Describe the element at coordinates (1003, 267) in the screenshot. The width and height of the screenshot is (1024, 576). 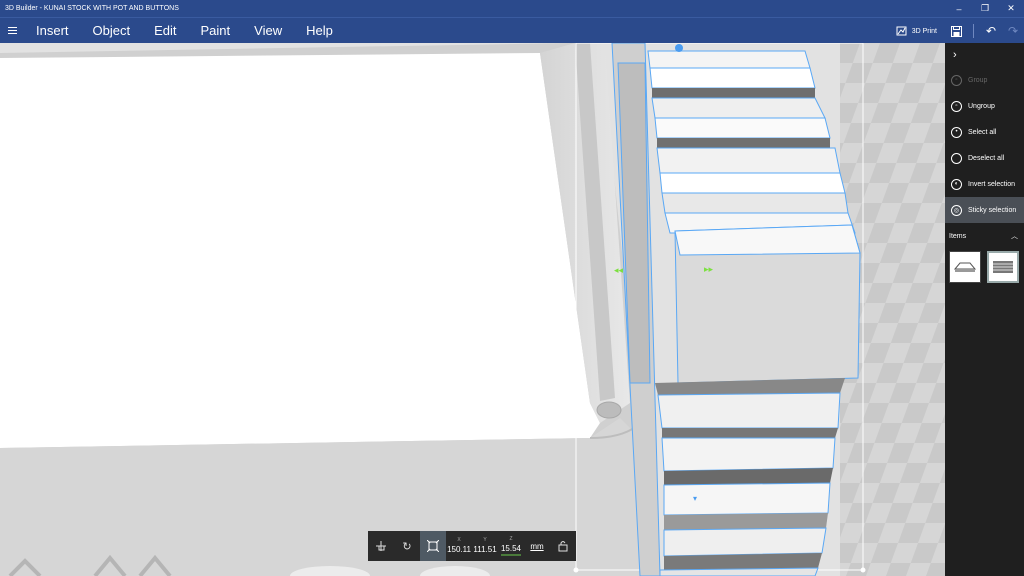
I see `item-thumbnail-handle` at that location.